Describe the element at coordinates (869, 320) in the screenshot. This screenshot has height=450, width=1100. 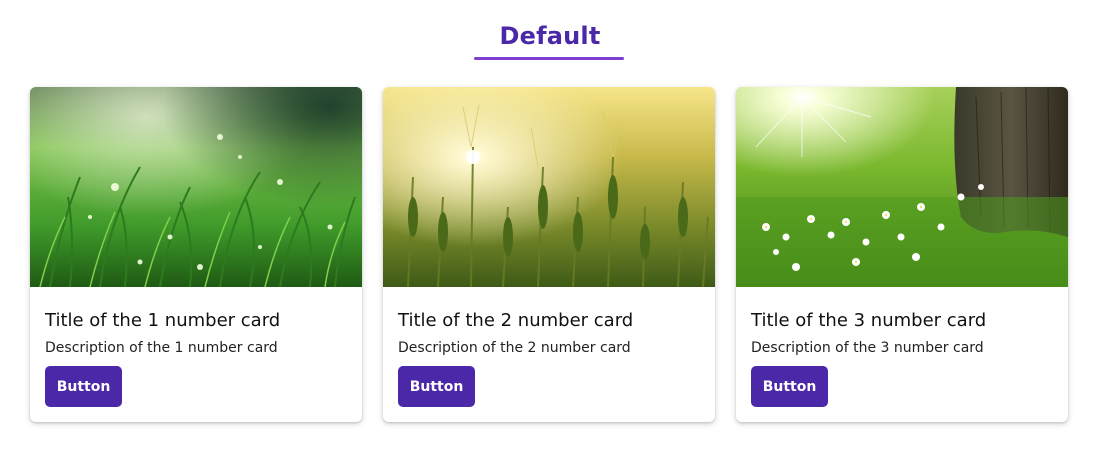
I see `card-title: Title of the 3 number card` at that location.